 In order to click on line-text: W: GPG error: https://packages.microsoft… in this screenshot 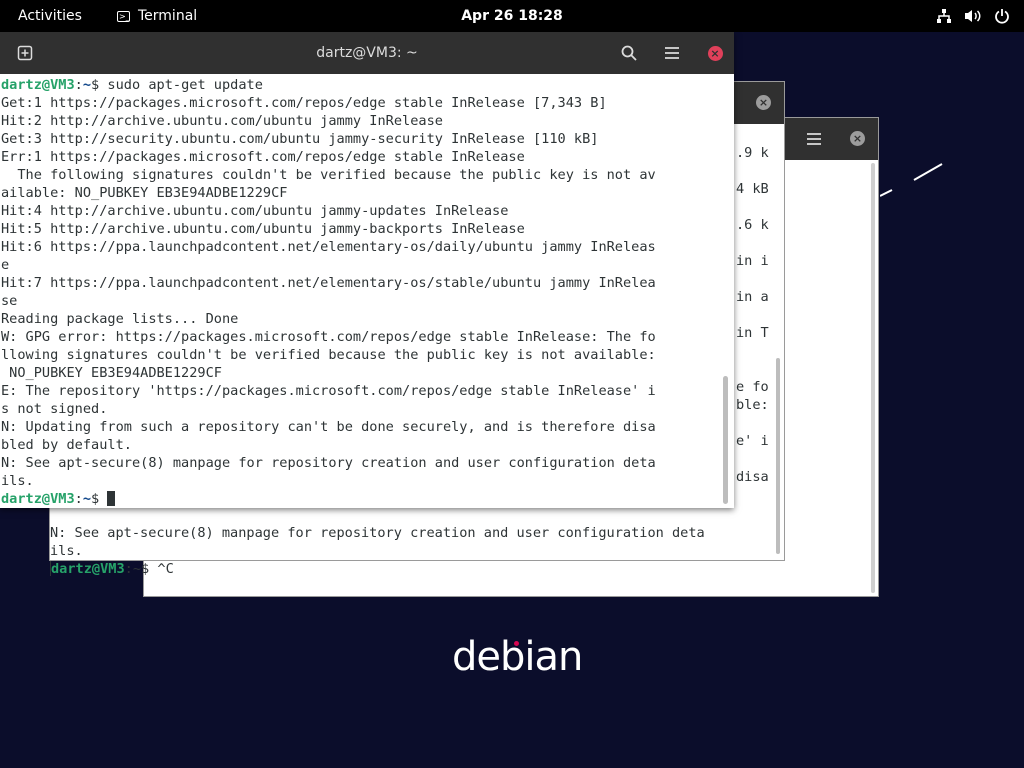, I will do `click(328, 337)`.